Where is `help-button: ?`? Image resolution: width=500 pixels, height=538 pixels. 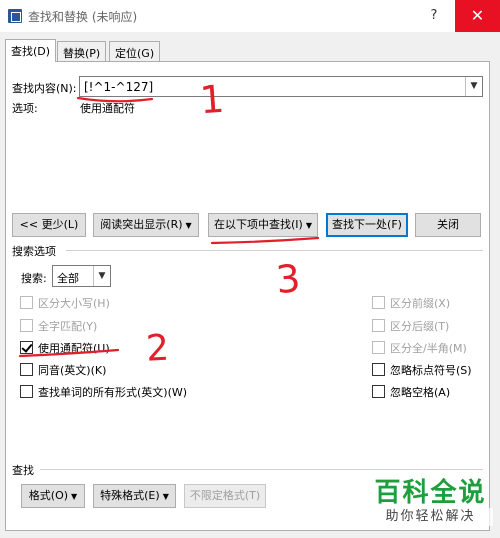
help-button: ? is located at coordinates (434, 16).